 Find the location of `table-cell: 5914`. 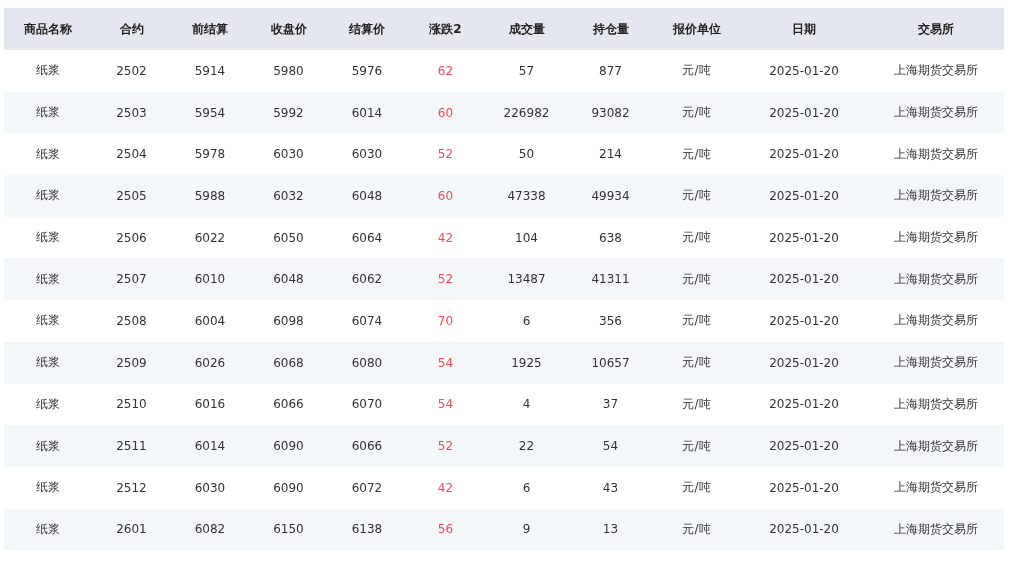

table-cell: 5914 is located at coordinates (210, 71).